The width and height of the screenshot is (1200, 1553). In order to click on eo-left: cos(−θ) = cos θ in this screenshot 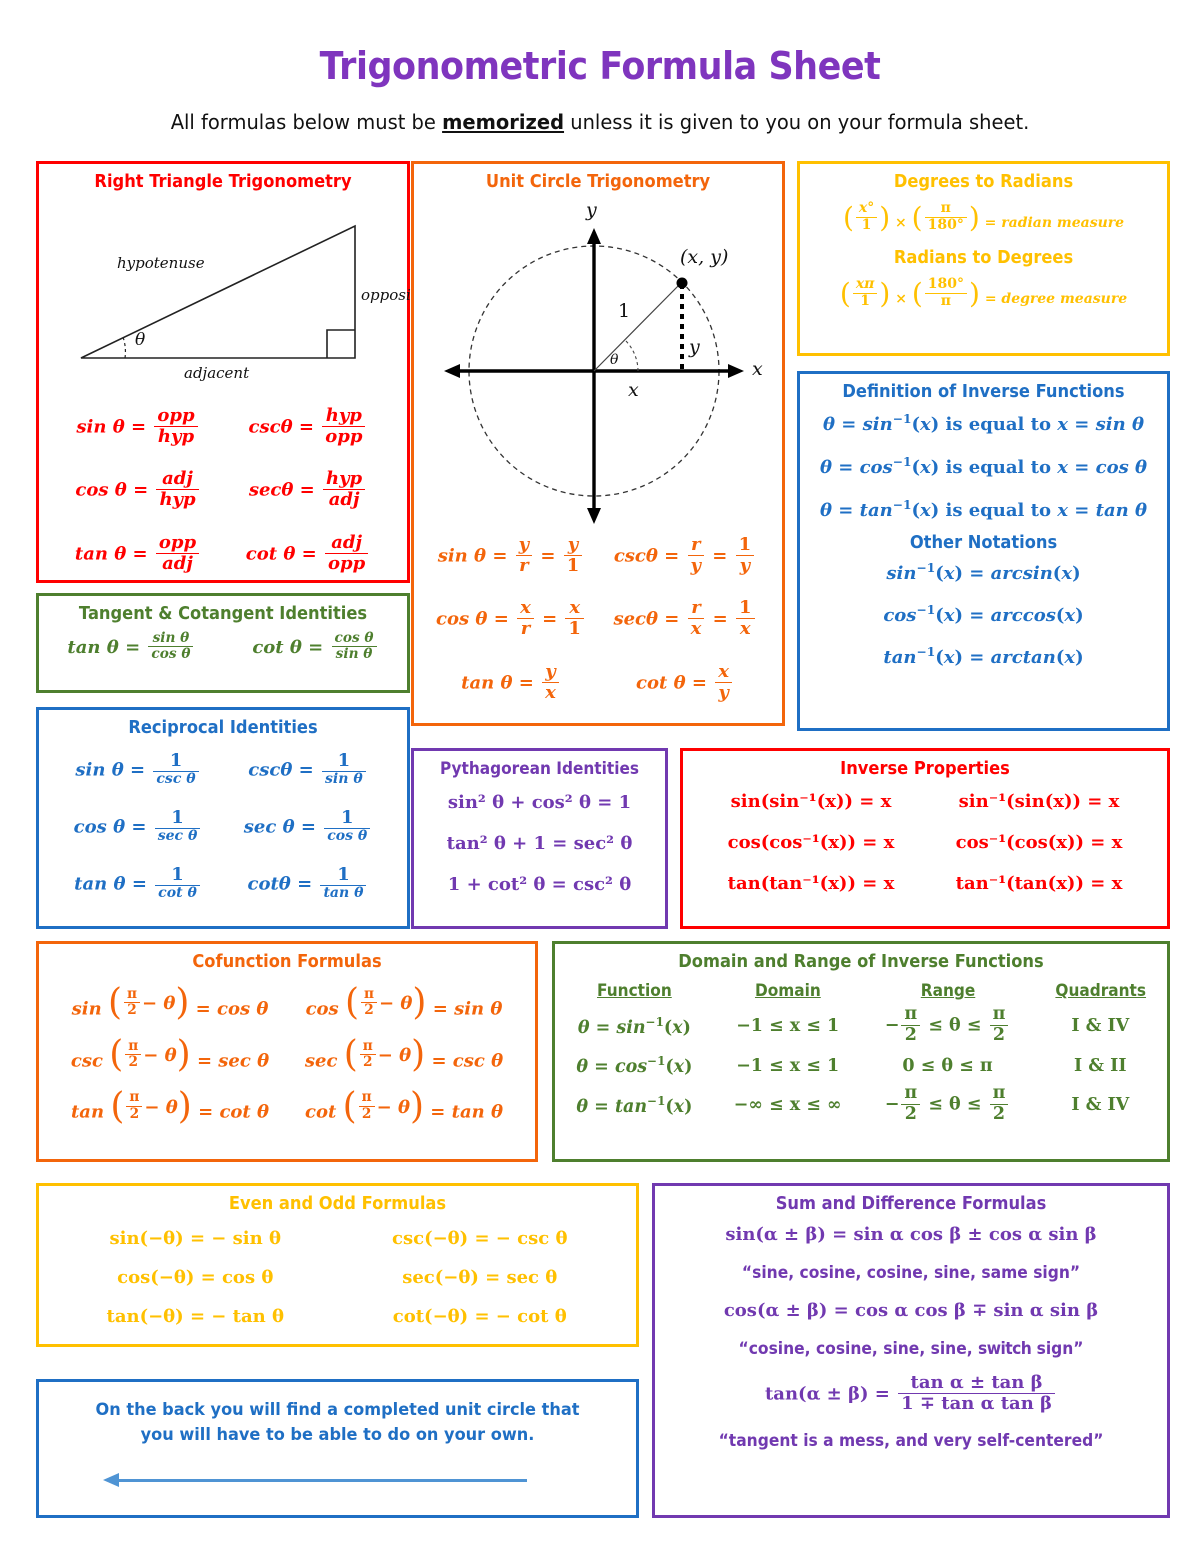, I will do `click(195, 1277)`.